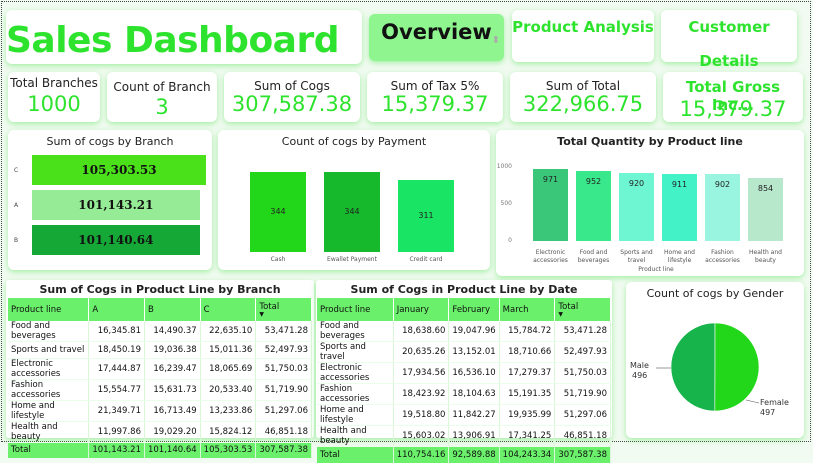 The width and height of the screenshot is (813, 463). I want to click on chart-cogs-by-gender: Count of cogs by Gender Male 496 Female 497, so click(715, 360).